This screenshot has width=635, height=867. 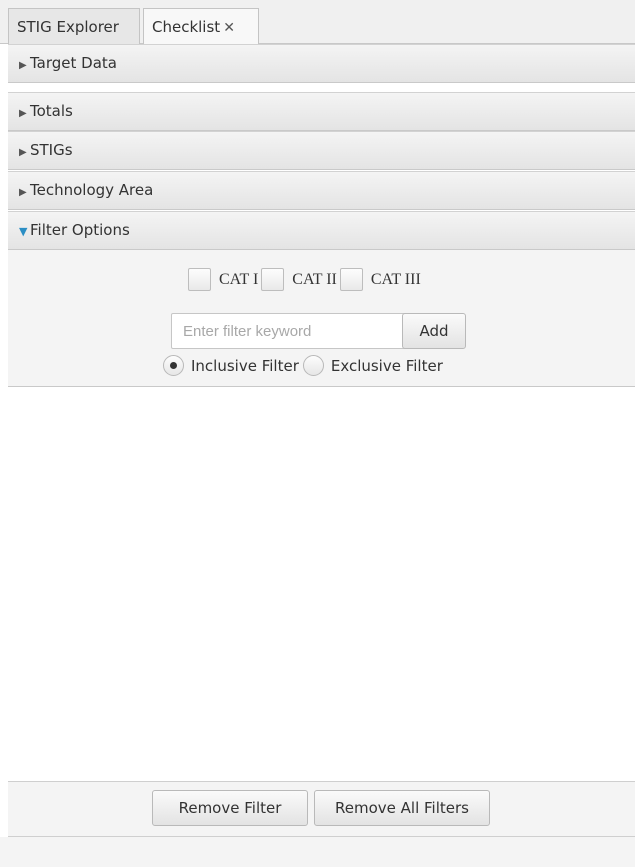 I want to click on pane-title: Technology Area, so click(x=92, y=190).